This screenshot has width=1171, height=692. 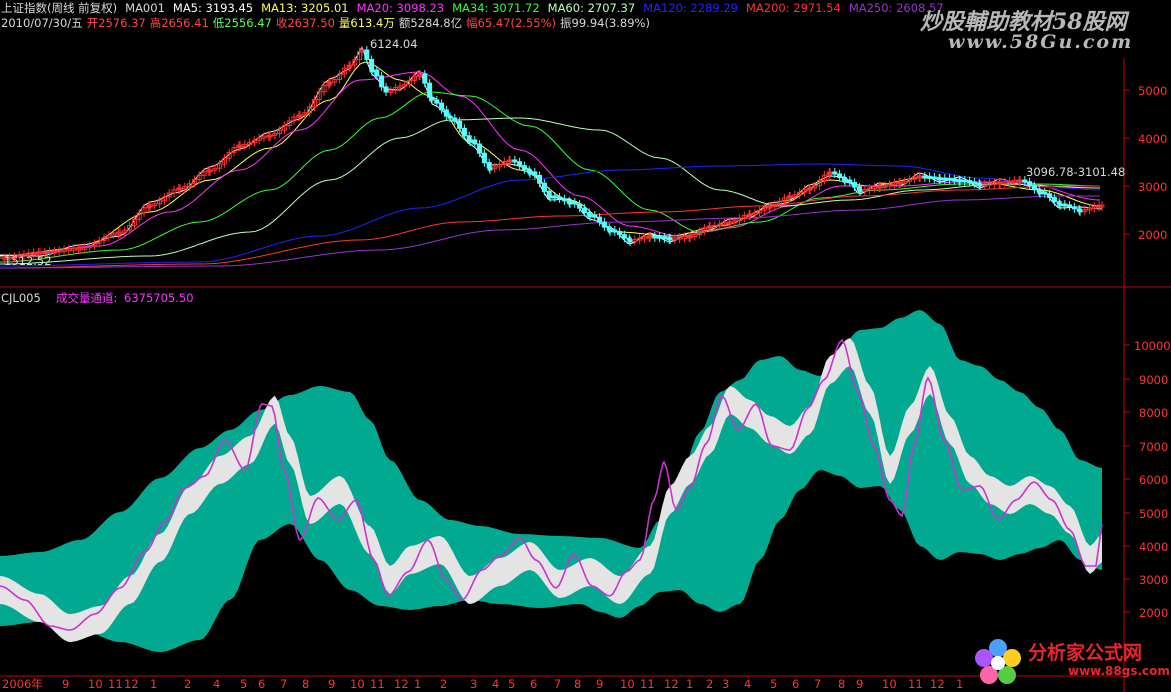 I want to click on logo-url: www.88gs.com, so click(x=1119, y=671).